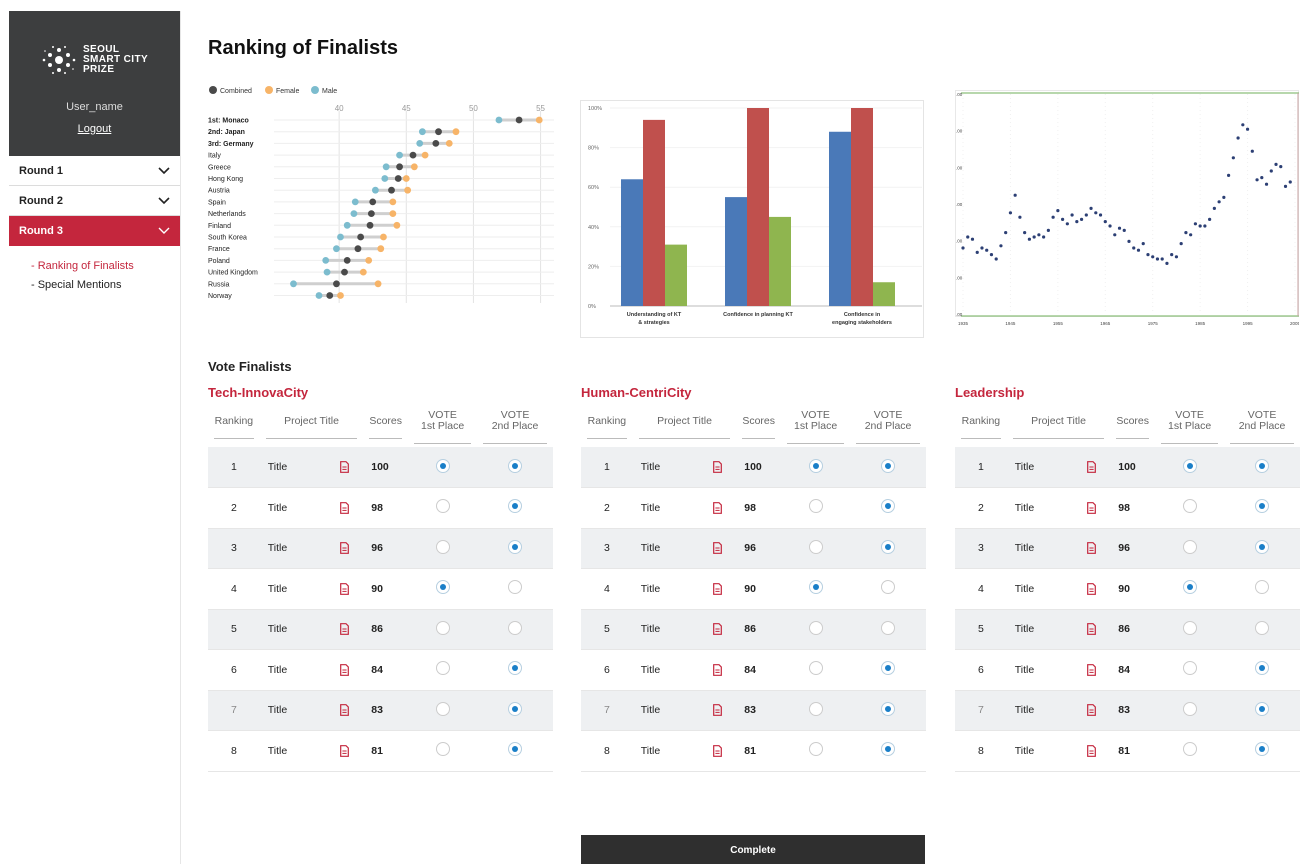 The width and height of the screenshot is (1300, 864). What do you see at coordinates (105, 285) in the screenshot?
I see `subnav-special-mentions: - Special Mentions` at bounding box center [105, 285].